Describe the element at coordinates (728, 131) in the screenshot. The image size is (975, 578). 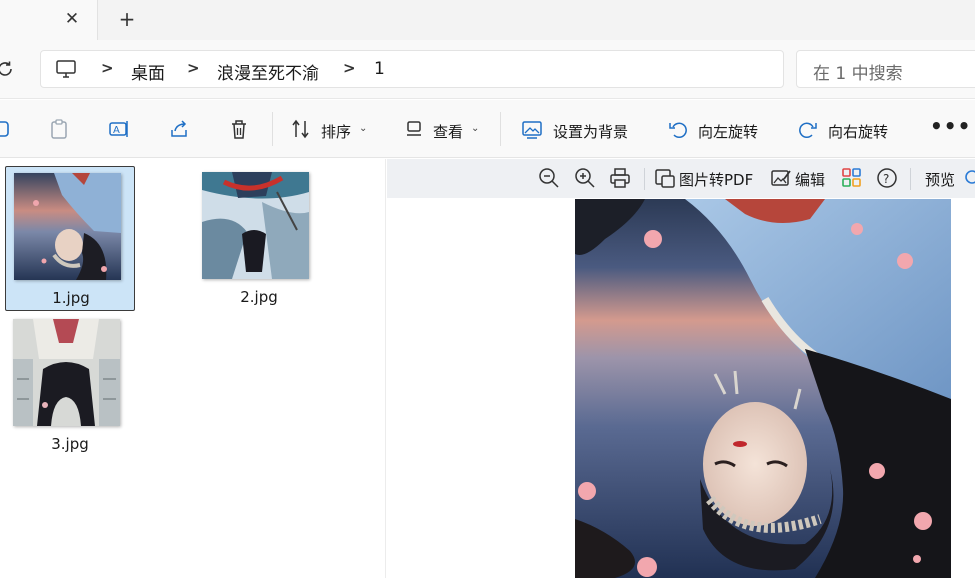
I see `rotate-left-button: 向左旋转` at that location.